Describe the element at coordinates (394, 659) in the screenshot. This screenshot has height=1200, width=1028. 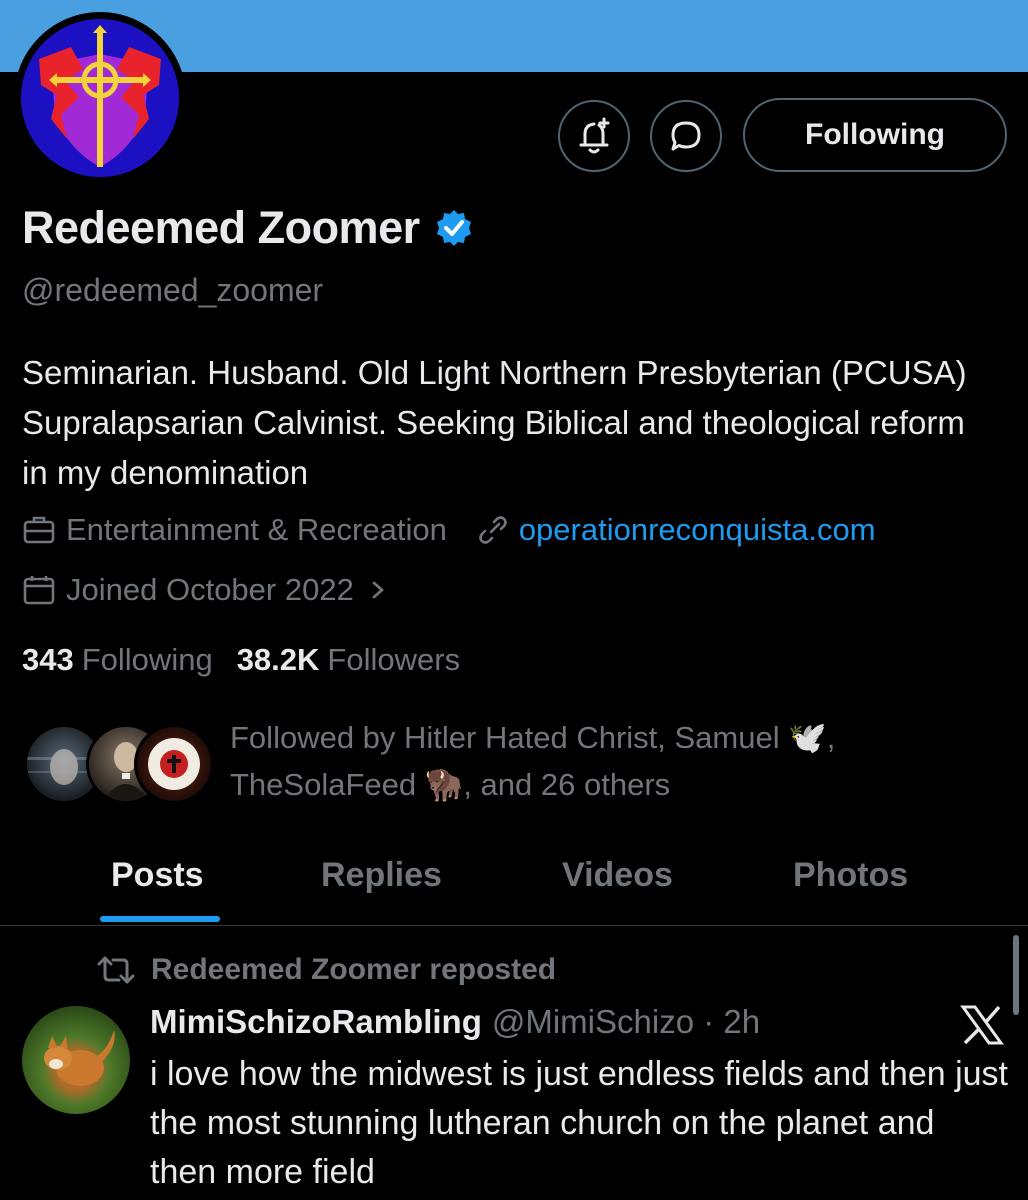
I see `followers-label: Followers` at that location.